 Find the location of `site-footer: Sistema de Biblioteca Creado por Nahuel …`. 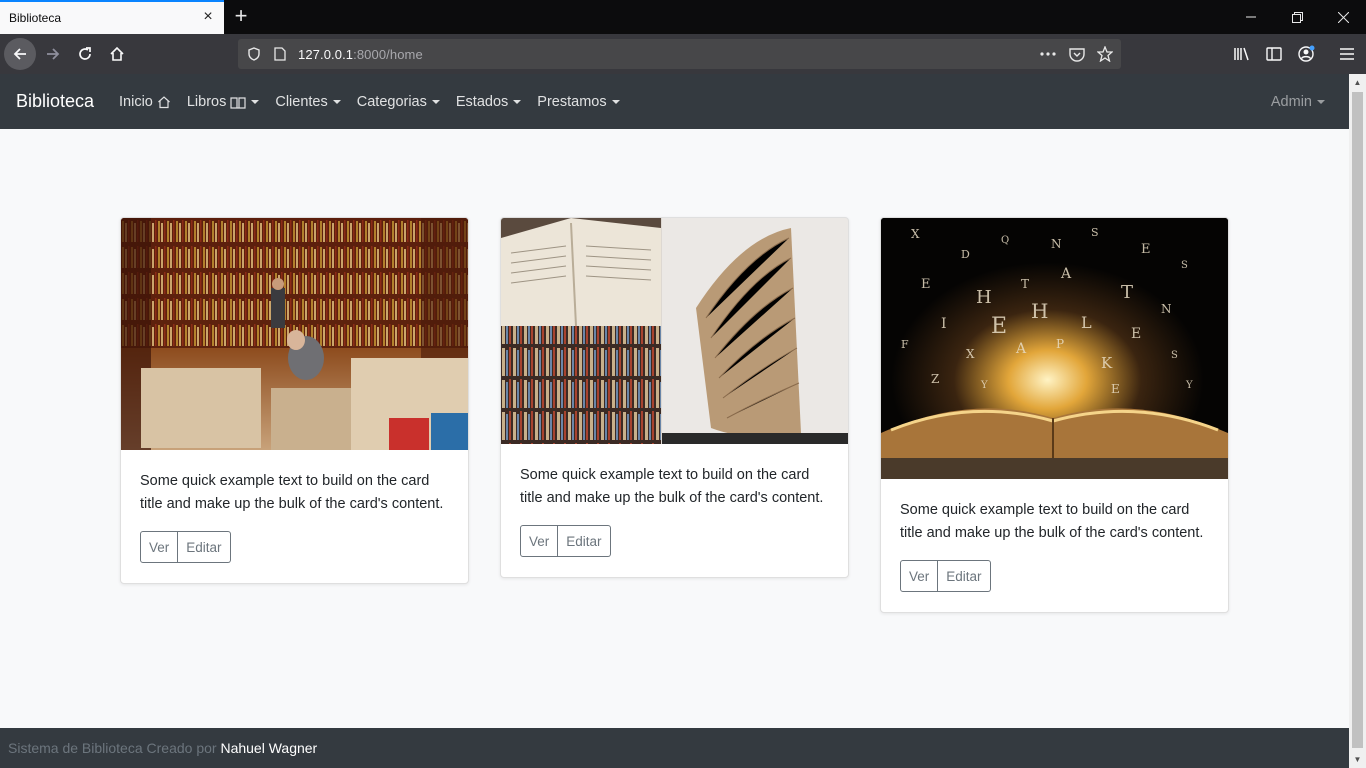

site-footer: Sistema de Biblioteca Creado por Nahuel … is located at coordinates (674, 748).